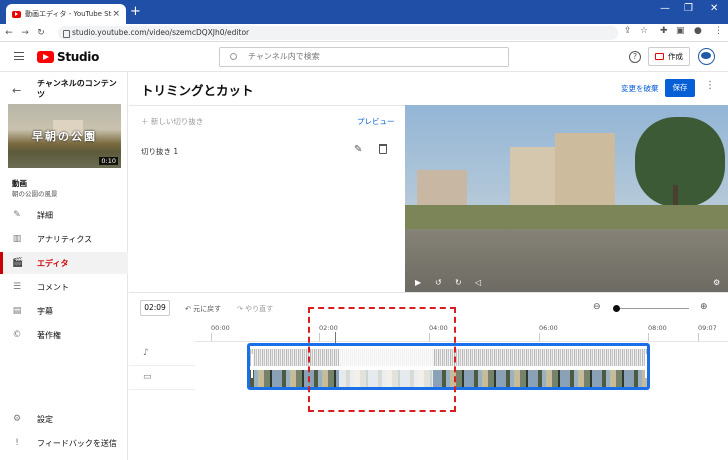 This screenshot has height=460, width=728. I want to click on video-controls: ▶ ↺ ↻ ◁ ⚙, so click(566, 282).